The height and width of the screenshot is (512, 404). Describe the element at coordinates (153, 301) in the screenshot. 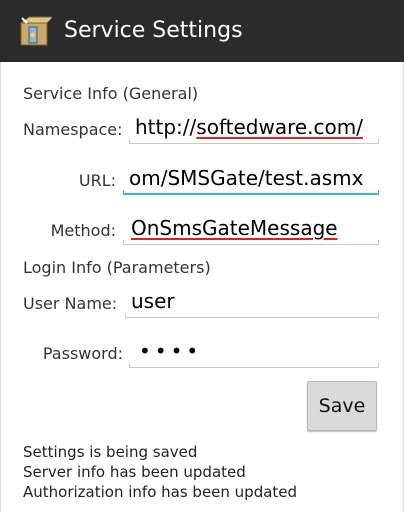

I see `username-value: user` at that location.